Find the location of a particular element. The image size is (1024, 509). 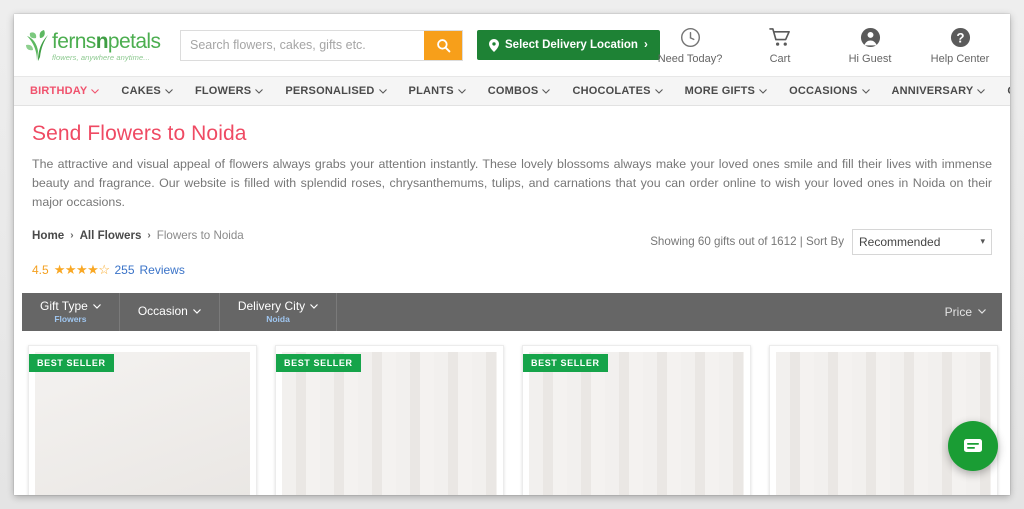

nav-label: CAKES is located at coordinates (141, 91).